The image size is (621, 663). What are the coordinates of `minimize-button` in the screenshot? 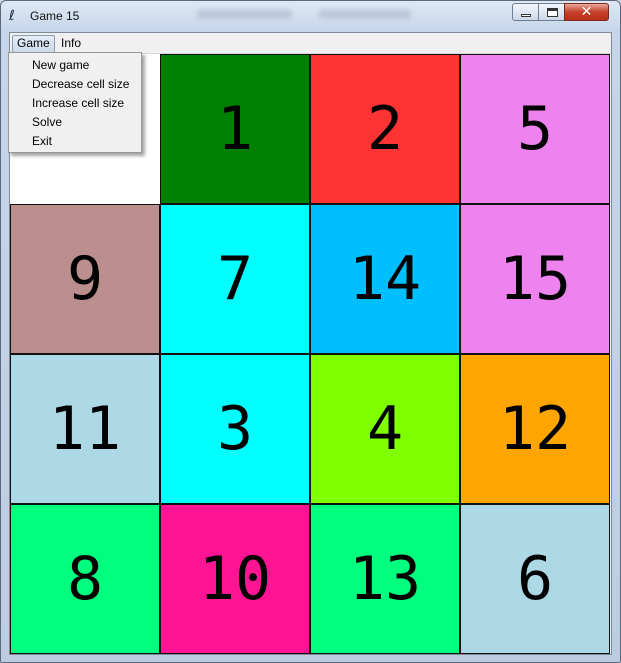 It's located at (525, 12).